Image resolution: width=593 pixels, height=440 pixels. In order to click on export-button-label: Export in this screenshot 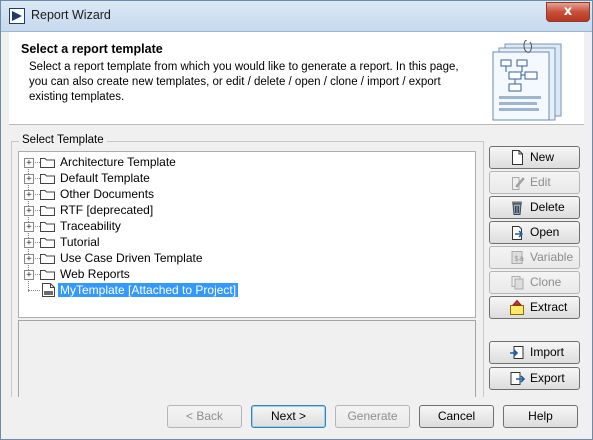, I will do `click(547, 378)`.